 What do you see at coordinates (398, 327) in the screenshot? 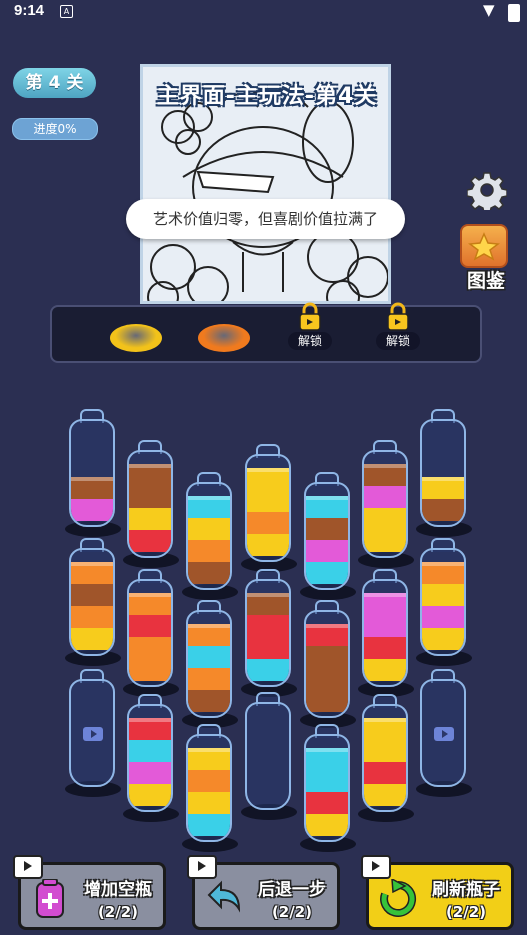
I see `locked-tray-slot-4: 解锁` at bounding box center [398, 327].